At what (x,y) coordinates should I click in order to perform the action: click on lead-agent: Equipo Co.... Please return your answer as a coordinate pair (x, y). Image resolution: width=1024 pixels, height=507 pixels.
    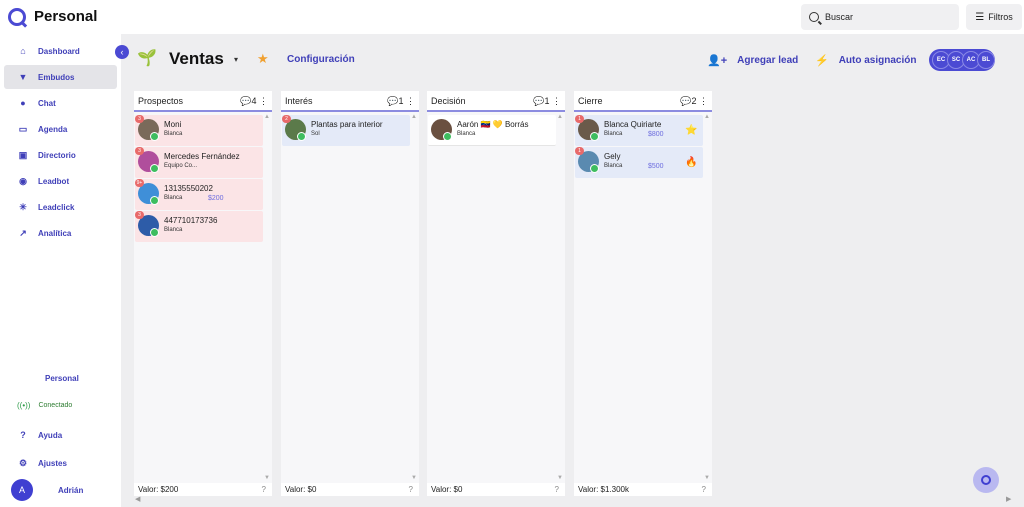
    Looking at the image, I should click on (181, 166).